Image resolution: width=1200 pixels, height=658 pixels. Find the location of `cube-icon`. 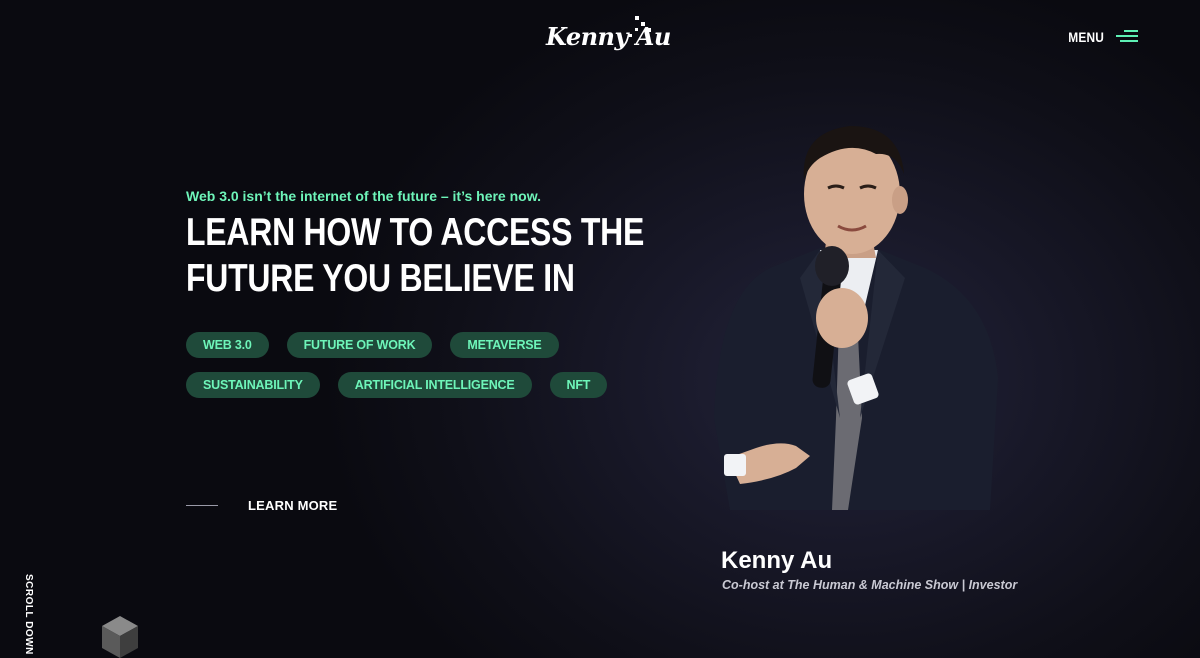

cube-icon is located at coordinates (120, 637).